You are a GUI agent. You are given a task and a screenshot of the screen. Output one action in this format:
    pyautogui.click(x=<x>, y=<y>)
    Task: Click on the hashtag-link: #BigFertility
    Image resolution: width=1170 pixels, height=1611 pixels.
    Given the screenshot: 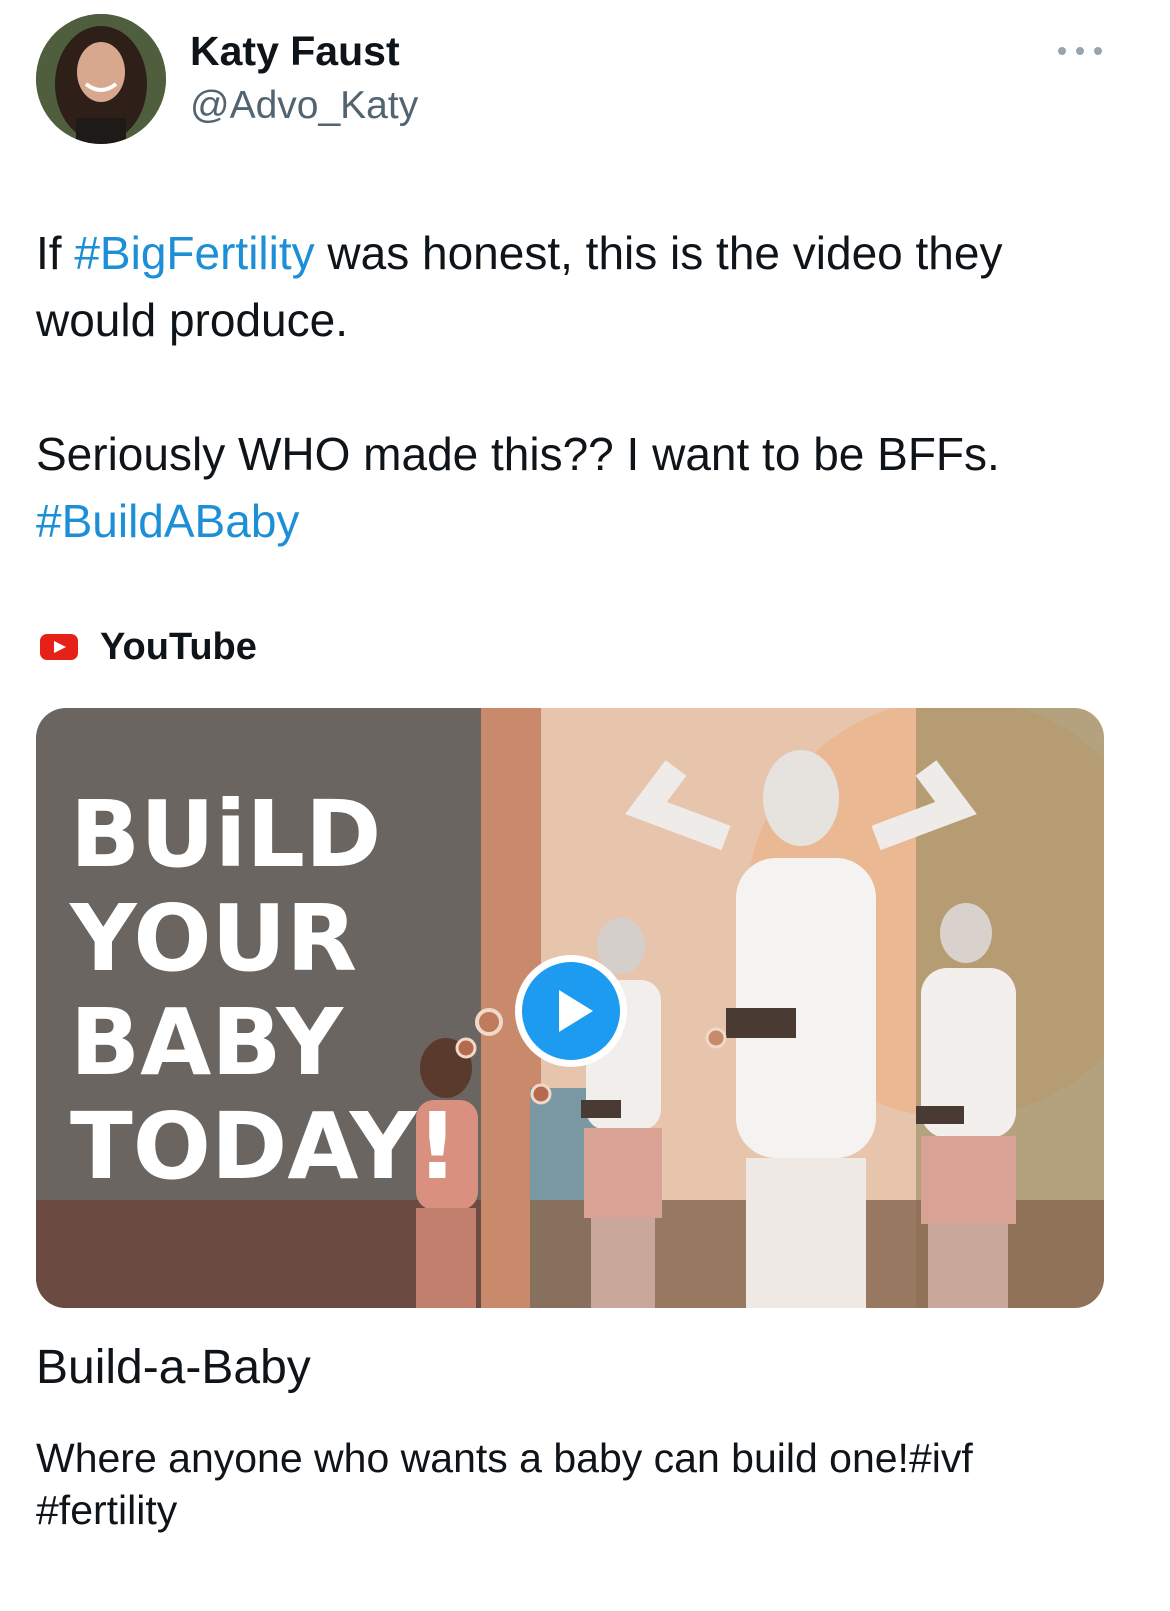 What is the action you would take?
    pyautogui.click(x=194, y=253)
    